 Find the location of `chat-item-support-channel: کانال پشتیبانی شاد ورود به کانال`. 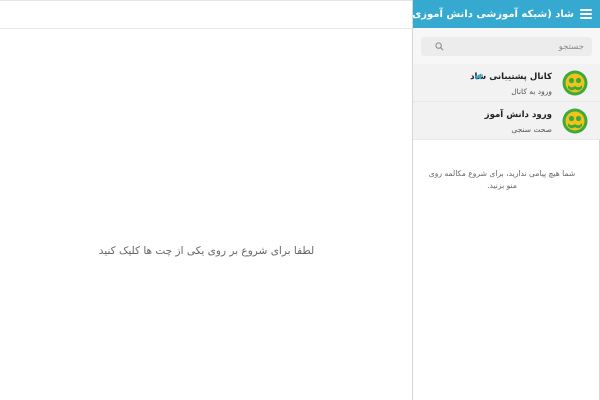

chat-item-support-channel: کانال پشتیبانی شاد ورود به کانال is located at coordinates (506, 83).